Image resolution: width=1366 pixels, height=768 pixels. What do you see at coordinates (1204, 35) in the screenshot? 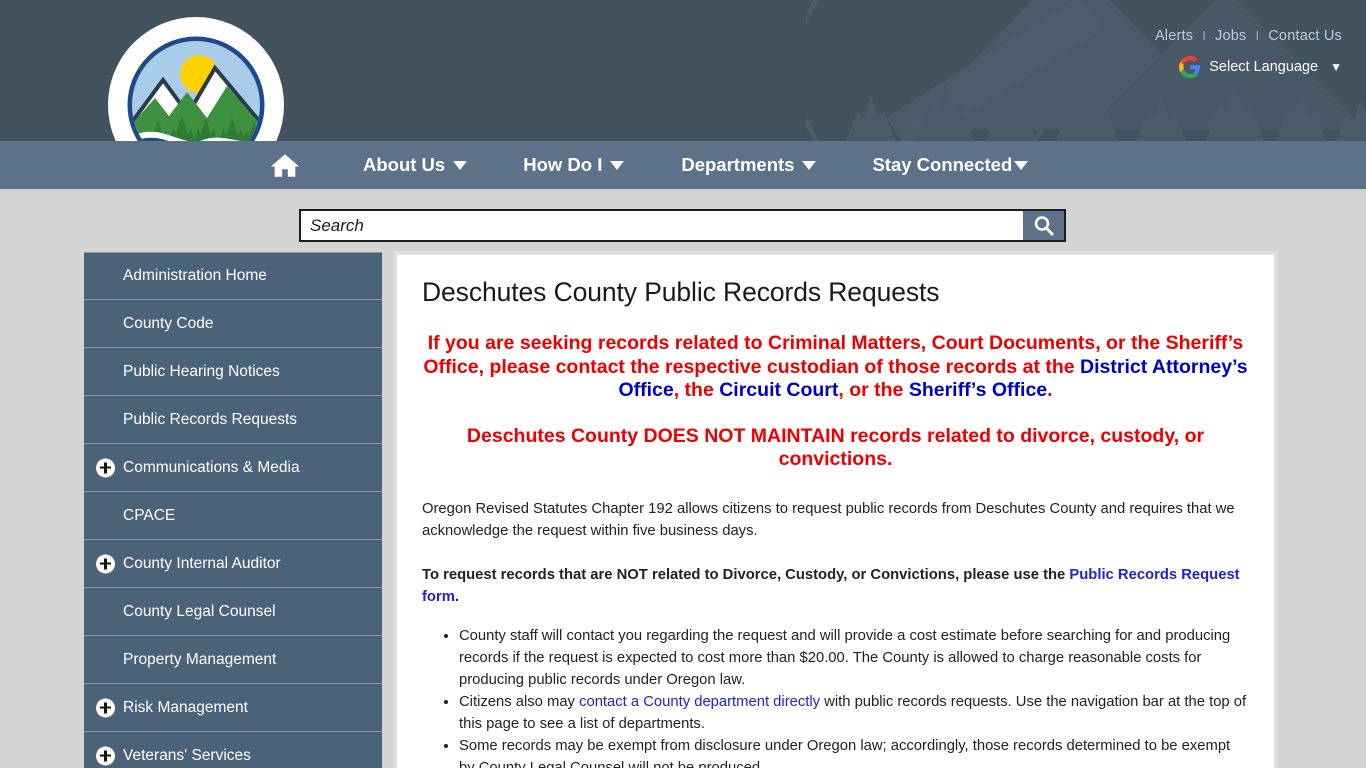
I see `utility-separator-1: I` at bounding box center [1204, 35].